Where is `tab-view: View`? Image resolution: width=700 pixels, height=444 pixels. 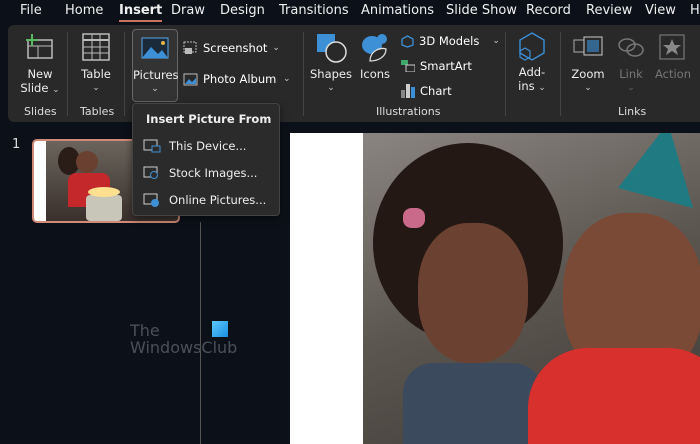 tab-view: View is located at coordinates (660, 10).